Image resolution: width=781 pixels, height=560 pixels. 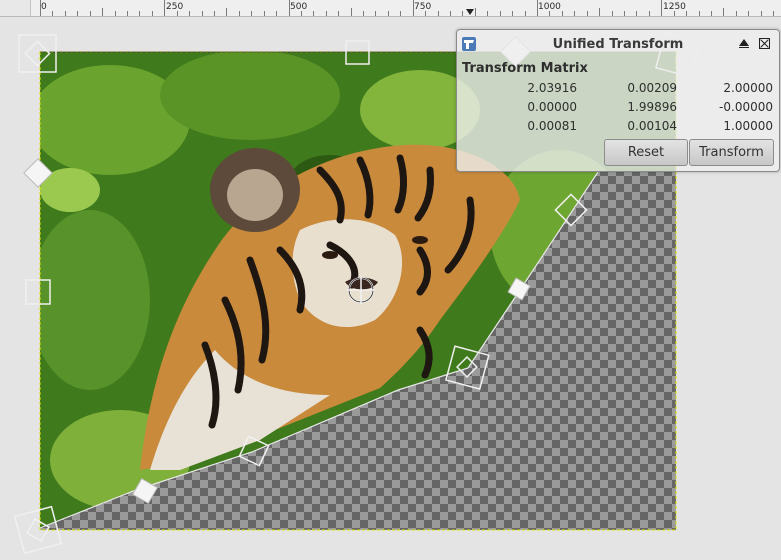 What do you see at coordinates (764, 43) in the screenshot?
I see `close-icon` at bounding box center [764, 43].